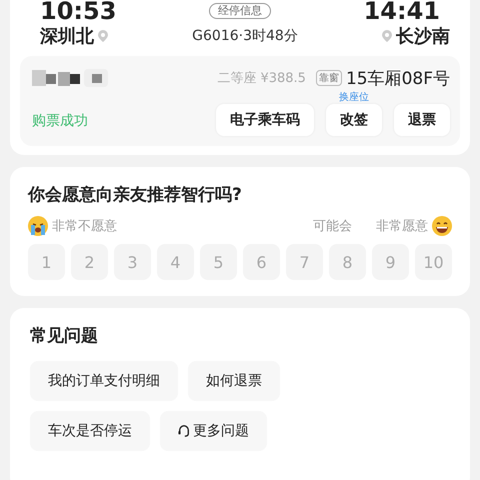 The height and width of the screenshot is (480, 480). Describe the element at coordinates (90, 431) in the screenshot. I see `faq-question-button: 车次是否停运` at that location.